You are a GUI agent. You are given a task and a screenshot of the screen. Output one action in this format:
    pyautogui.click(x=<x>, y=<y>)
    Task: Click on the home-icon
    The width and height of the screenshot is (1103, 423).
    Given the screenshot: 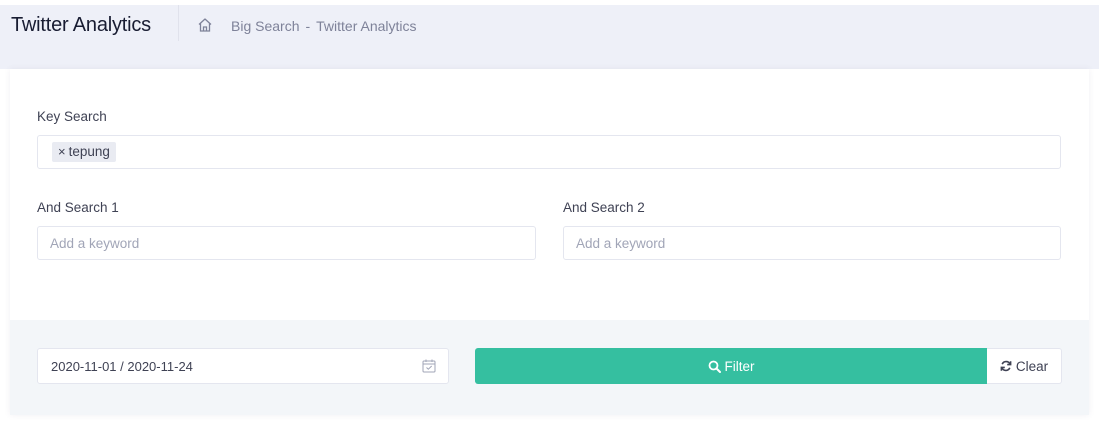 What is the action you would take?
    pyautogui.click(x=205, y=25)
    